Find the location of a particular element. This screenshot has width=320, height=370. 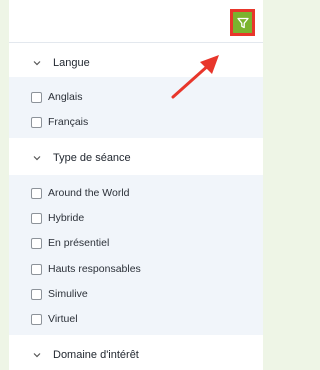

option-label: En présentiel is located at coordinates (79, 243).